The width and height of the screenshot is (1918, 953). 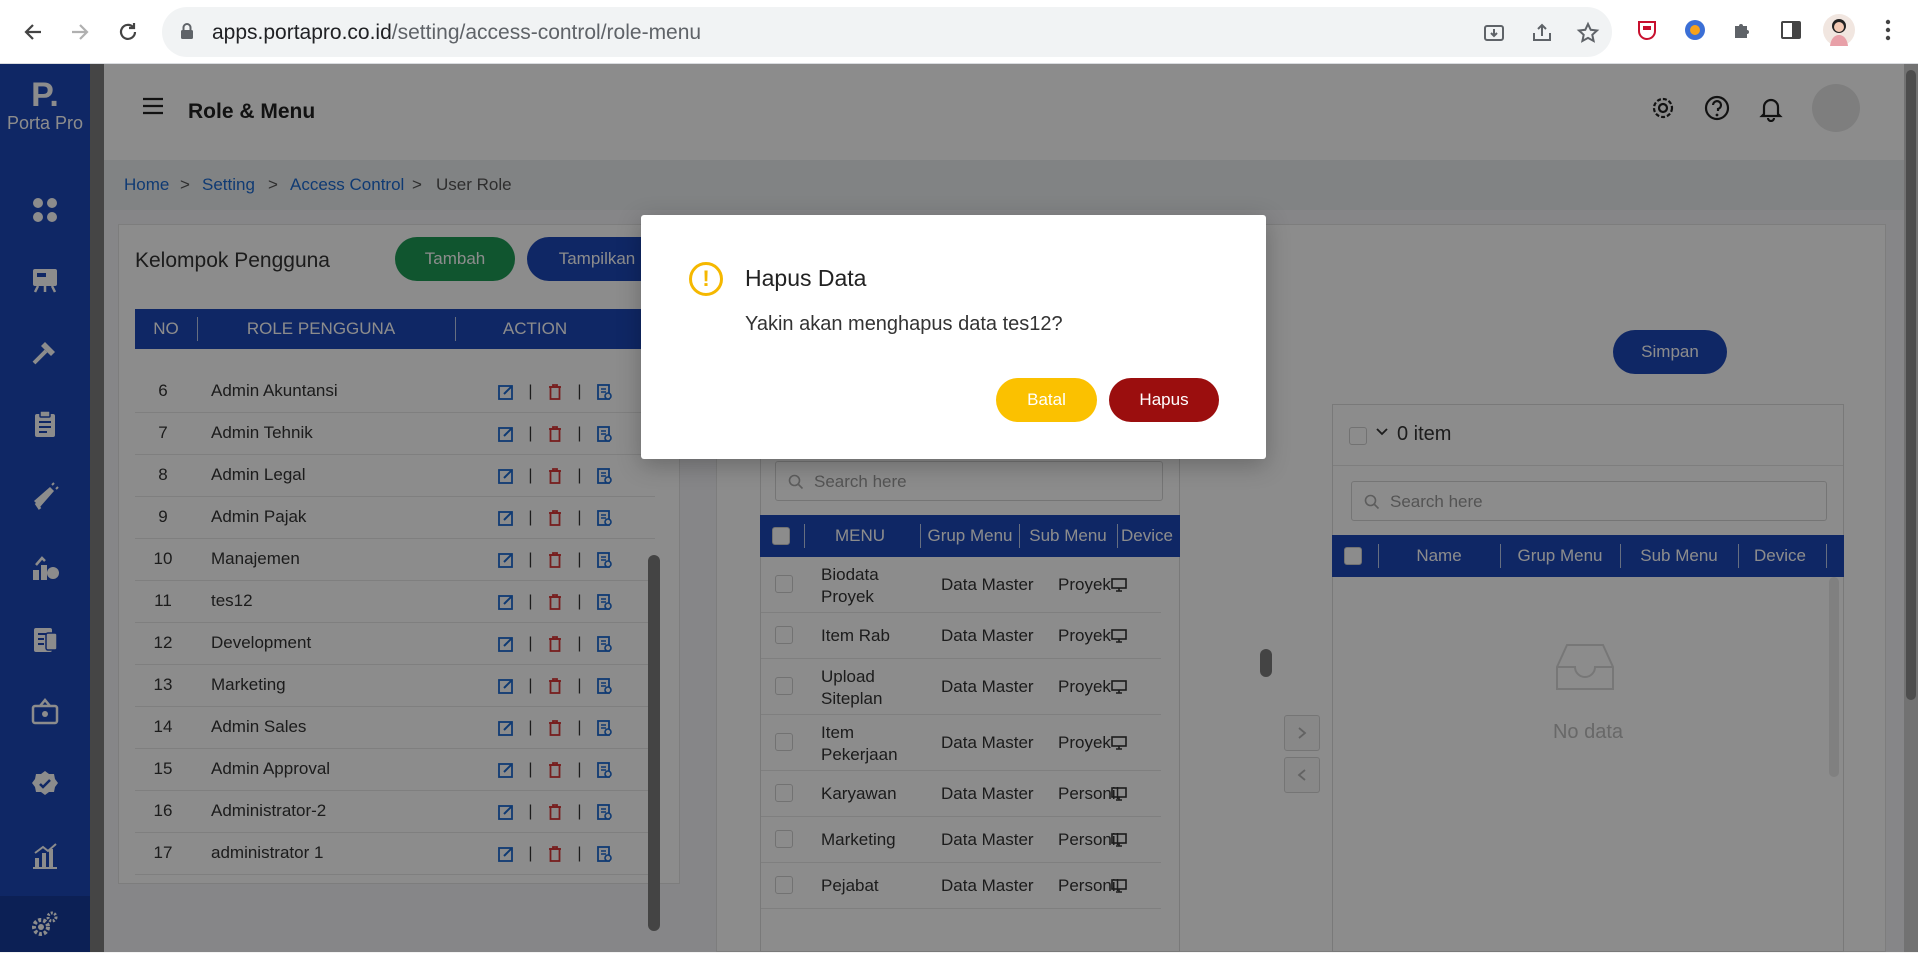 What do you see at coordinates (33, 32) in the screenshot?
I see `back-icon` at bounding box center [33, 32].